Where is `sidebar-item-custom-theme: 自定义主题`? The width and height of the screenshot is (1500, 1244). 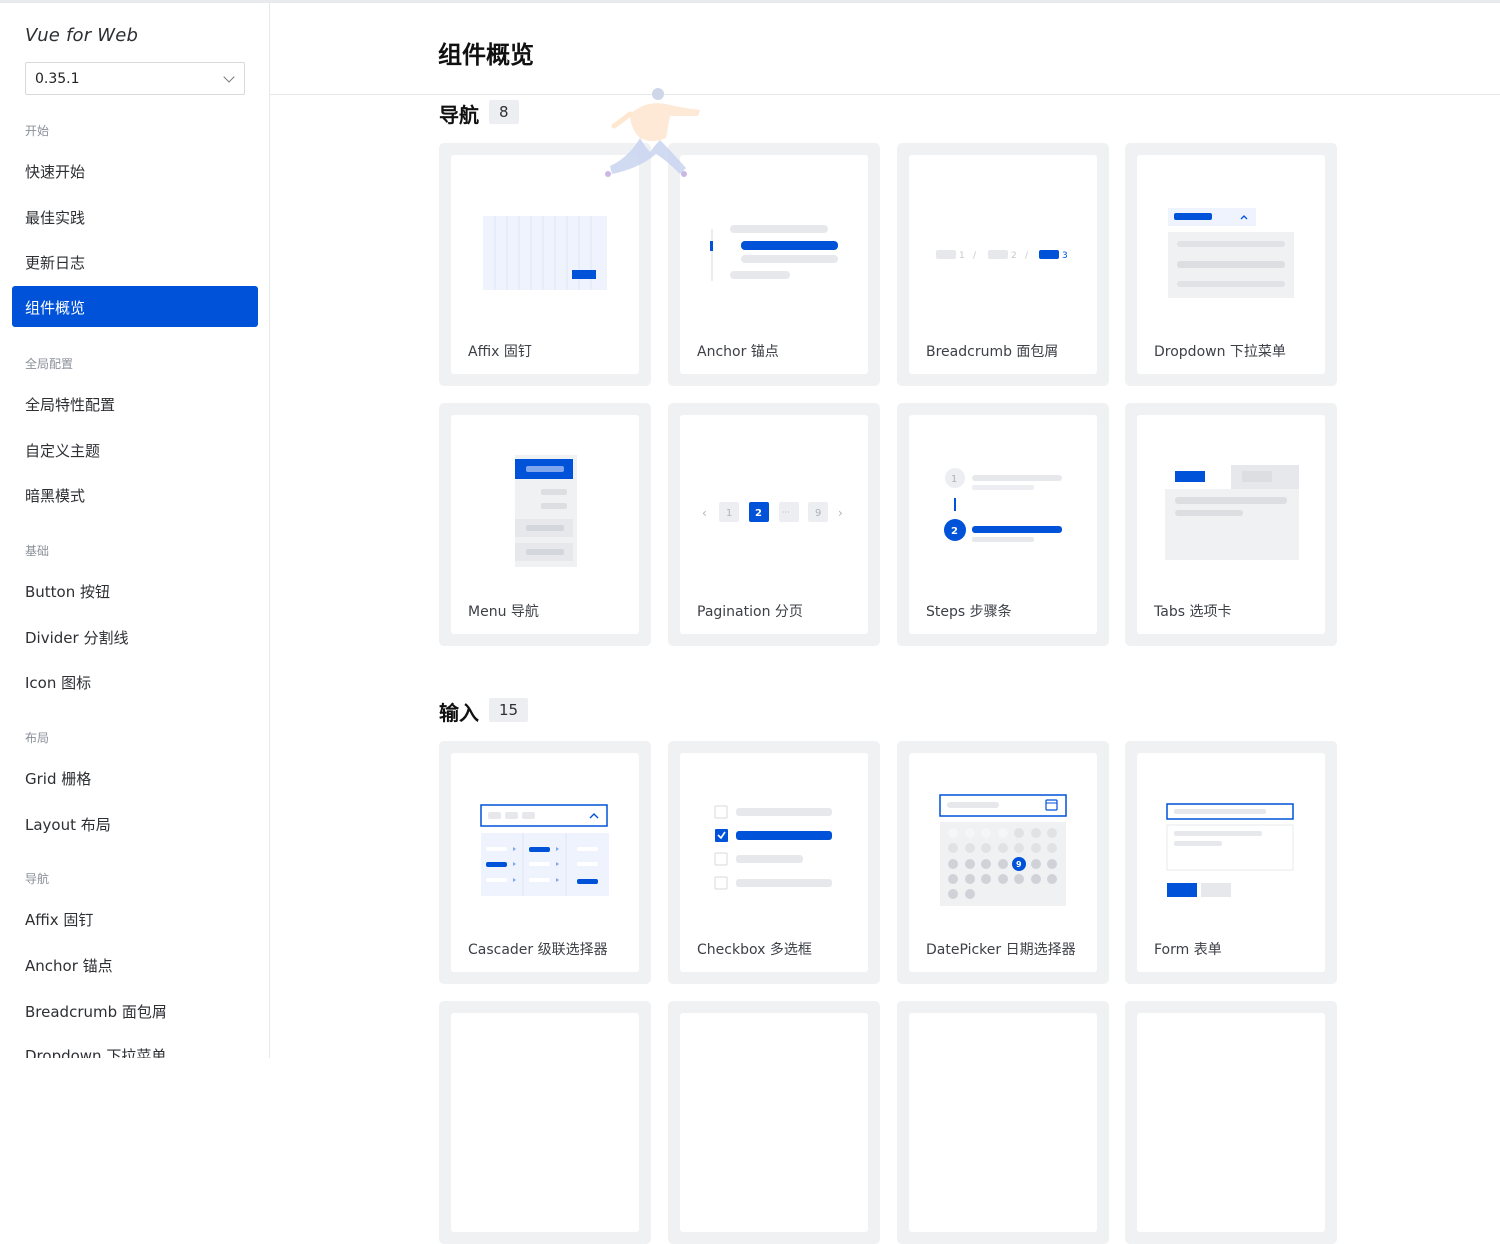
sidebar-item-custom-theme: 自定义主题 is located at coordinates (62, 450).